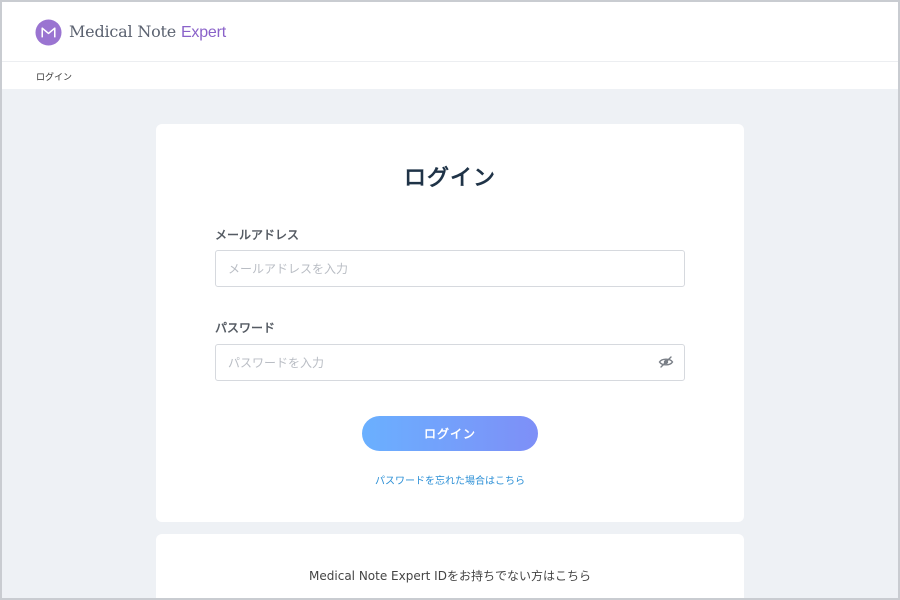 This screenshot has width=900, height=600. I want to click on site-logo: Medical Note Expert, so click(130, 32).